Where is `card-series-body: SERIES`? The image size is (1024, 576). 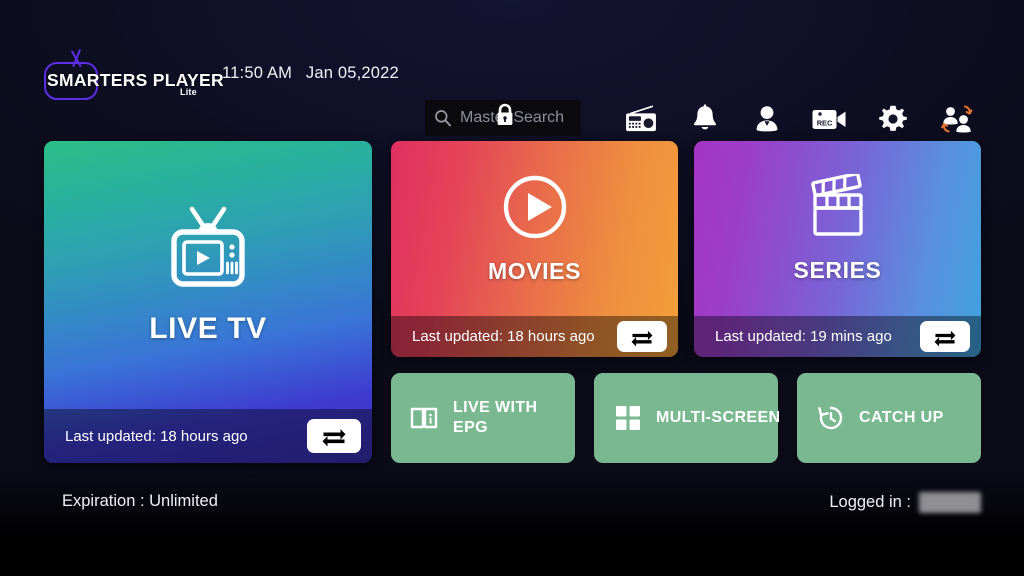
card-series-body: SERIES is located at coordinates (837, 228).